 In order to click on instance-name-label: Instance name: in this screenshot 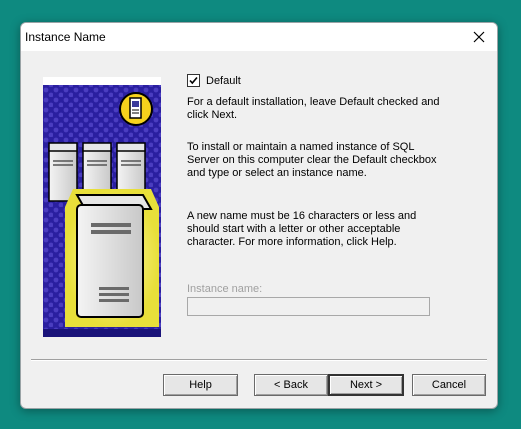, I will do `click(225, 289)`.